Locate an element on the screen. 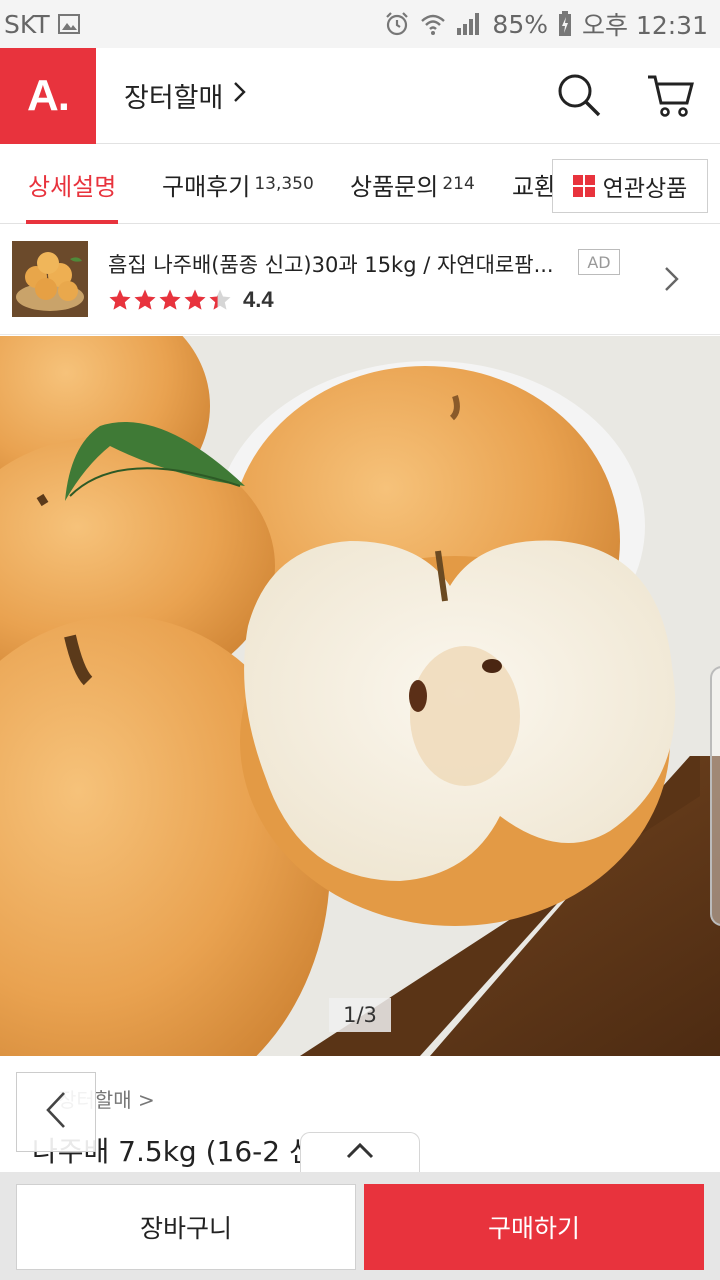 Image resolution: width=720 pixels, height=1280 pixels. bottom-action-bar: 장바구니 구매하기 is located at coordinates (360, 1226).